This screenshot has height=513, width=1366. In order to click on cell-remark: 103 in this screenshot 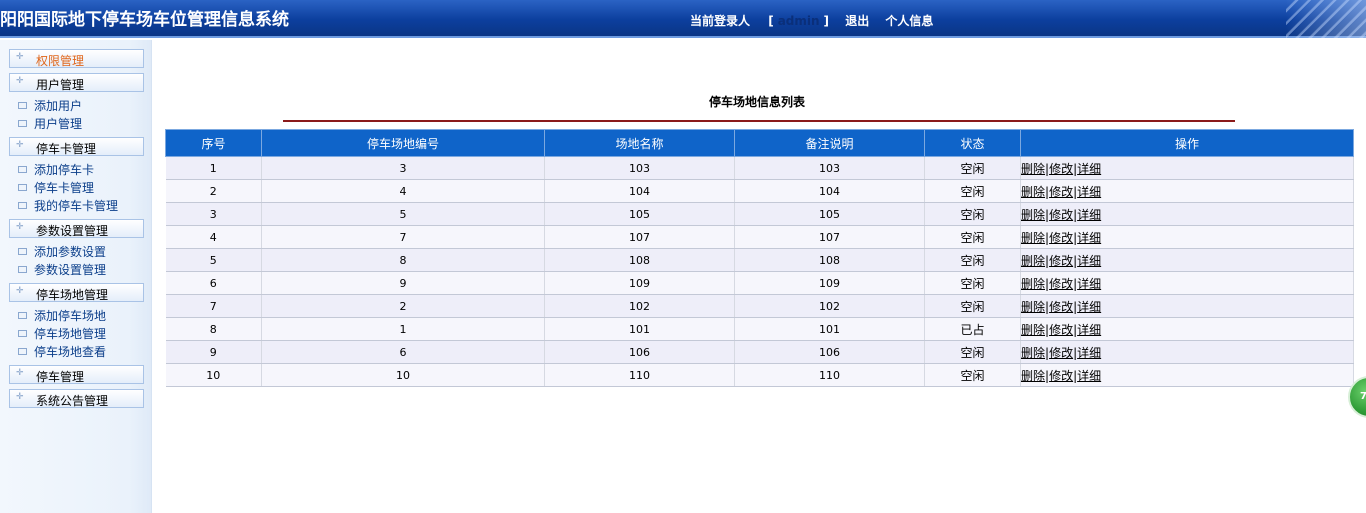, I will do `click(829, 168)`.